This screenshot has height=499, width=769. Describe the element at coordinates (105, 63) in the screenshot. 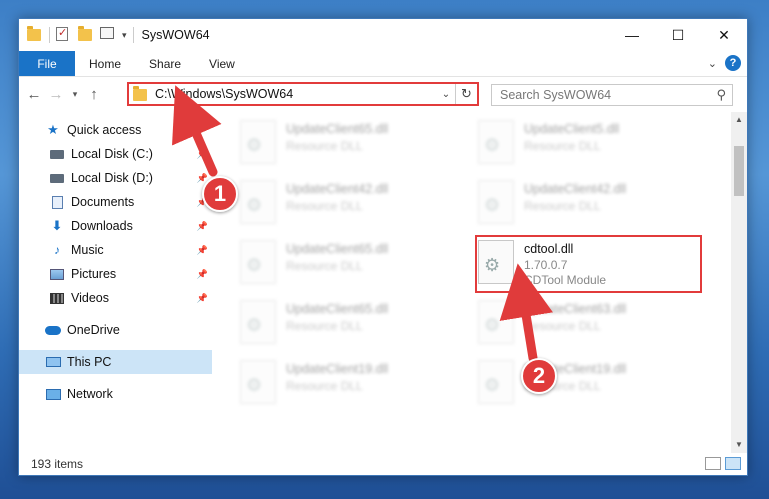

I see `tab-home: Home` at that location.